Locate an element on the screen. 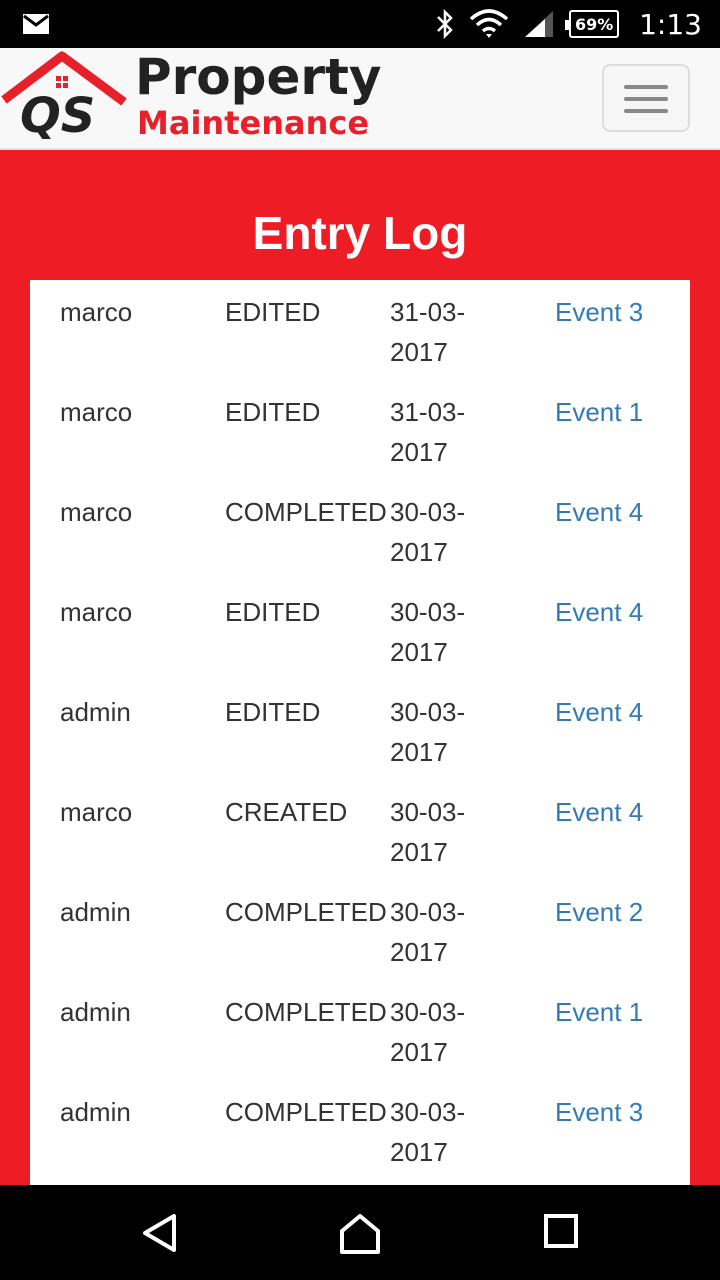 This screenshot has width=720, height=1280. menu-toggle-button is located at coordinates (646, 98).